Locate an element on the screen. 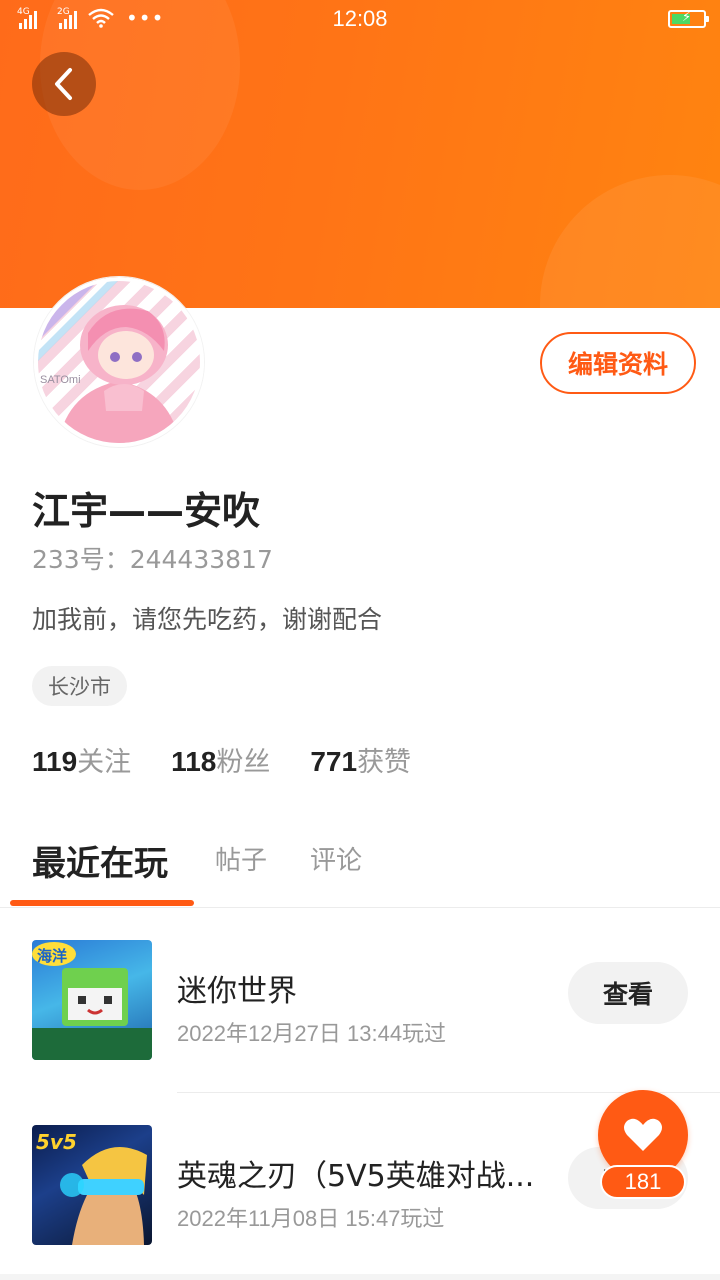 This screenshot has height=1280, width=720. game-icon-mini-world: 海洋 is located at coordinates (92, 1000).